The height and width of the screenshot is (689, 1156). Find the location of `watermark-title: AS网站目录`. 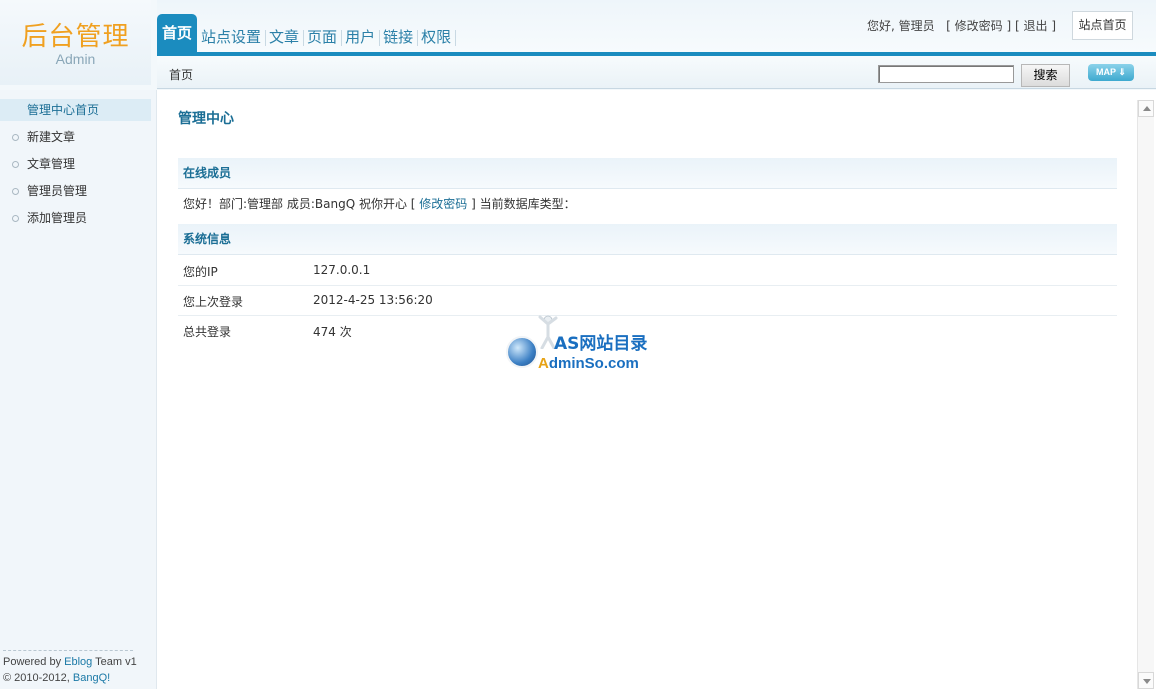

watermark-title: AS网站目录 is located at coordinates (601, 344).